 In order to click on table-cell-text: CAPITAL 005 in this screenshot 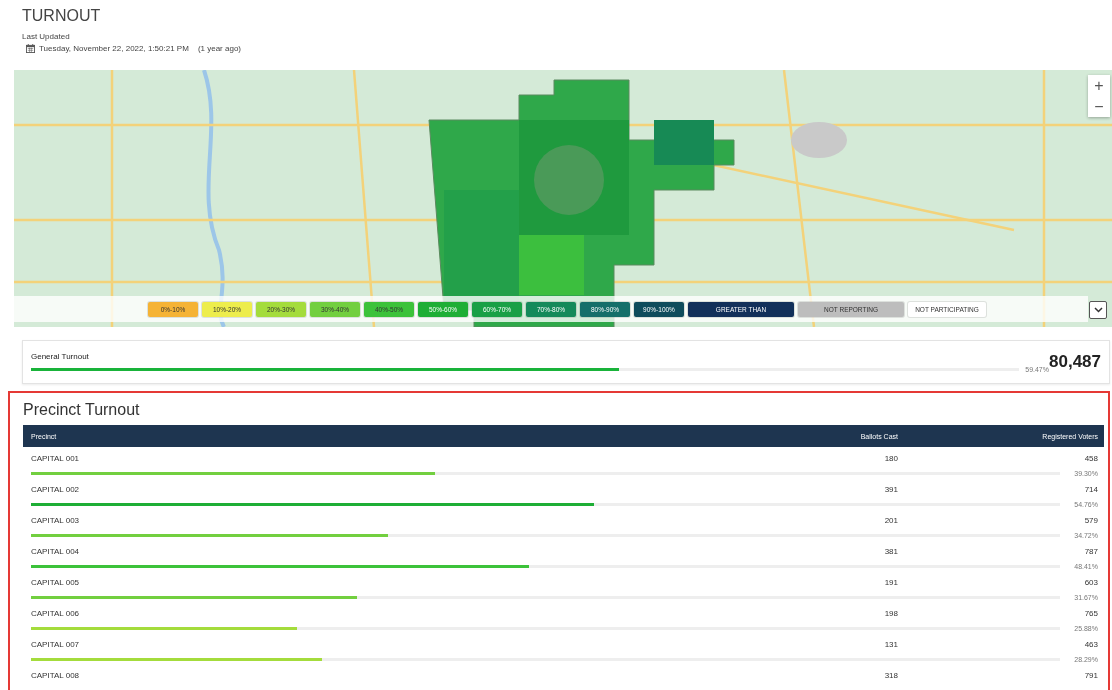, I will do `click(56, 582)`.